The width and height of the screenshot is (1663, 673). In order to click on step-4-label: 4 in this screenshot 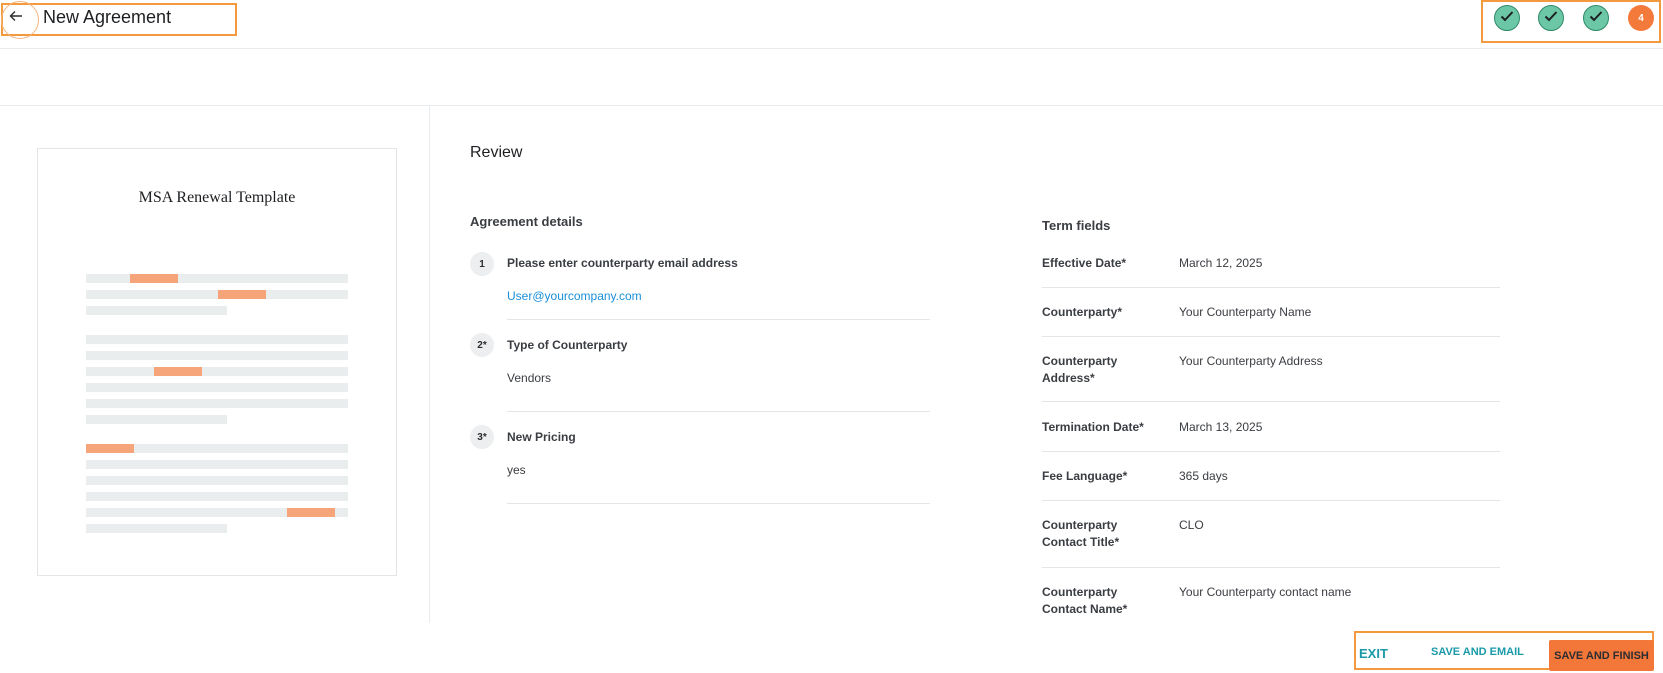, I will do `click(1641, 18)`.